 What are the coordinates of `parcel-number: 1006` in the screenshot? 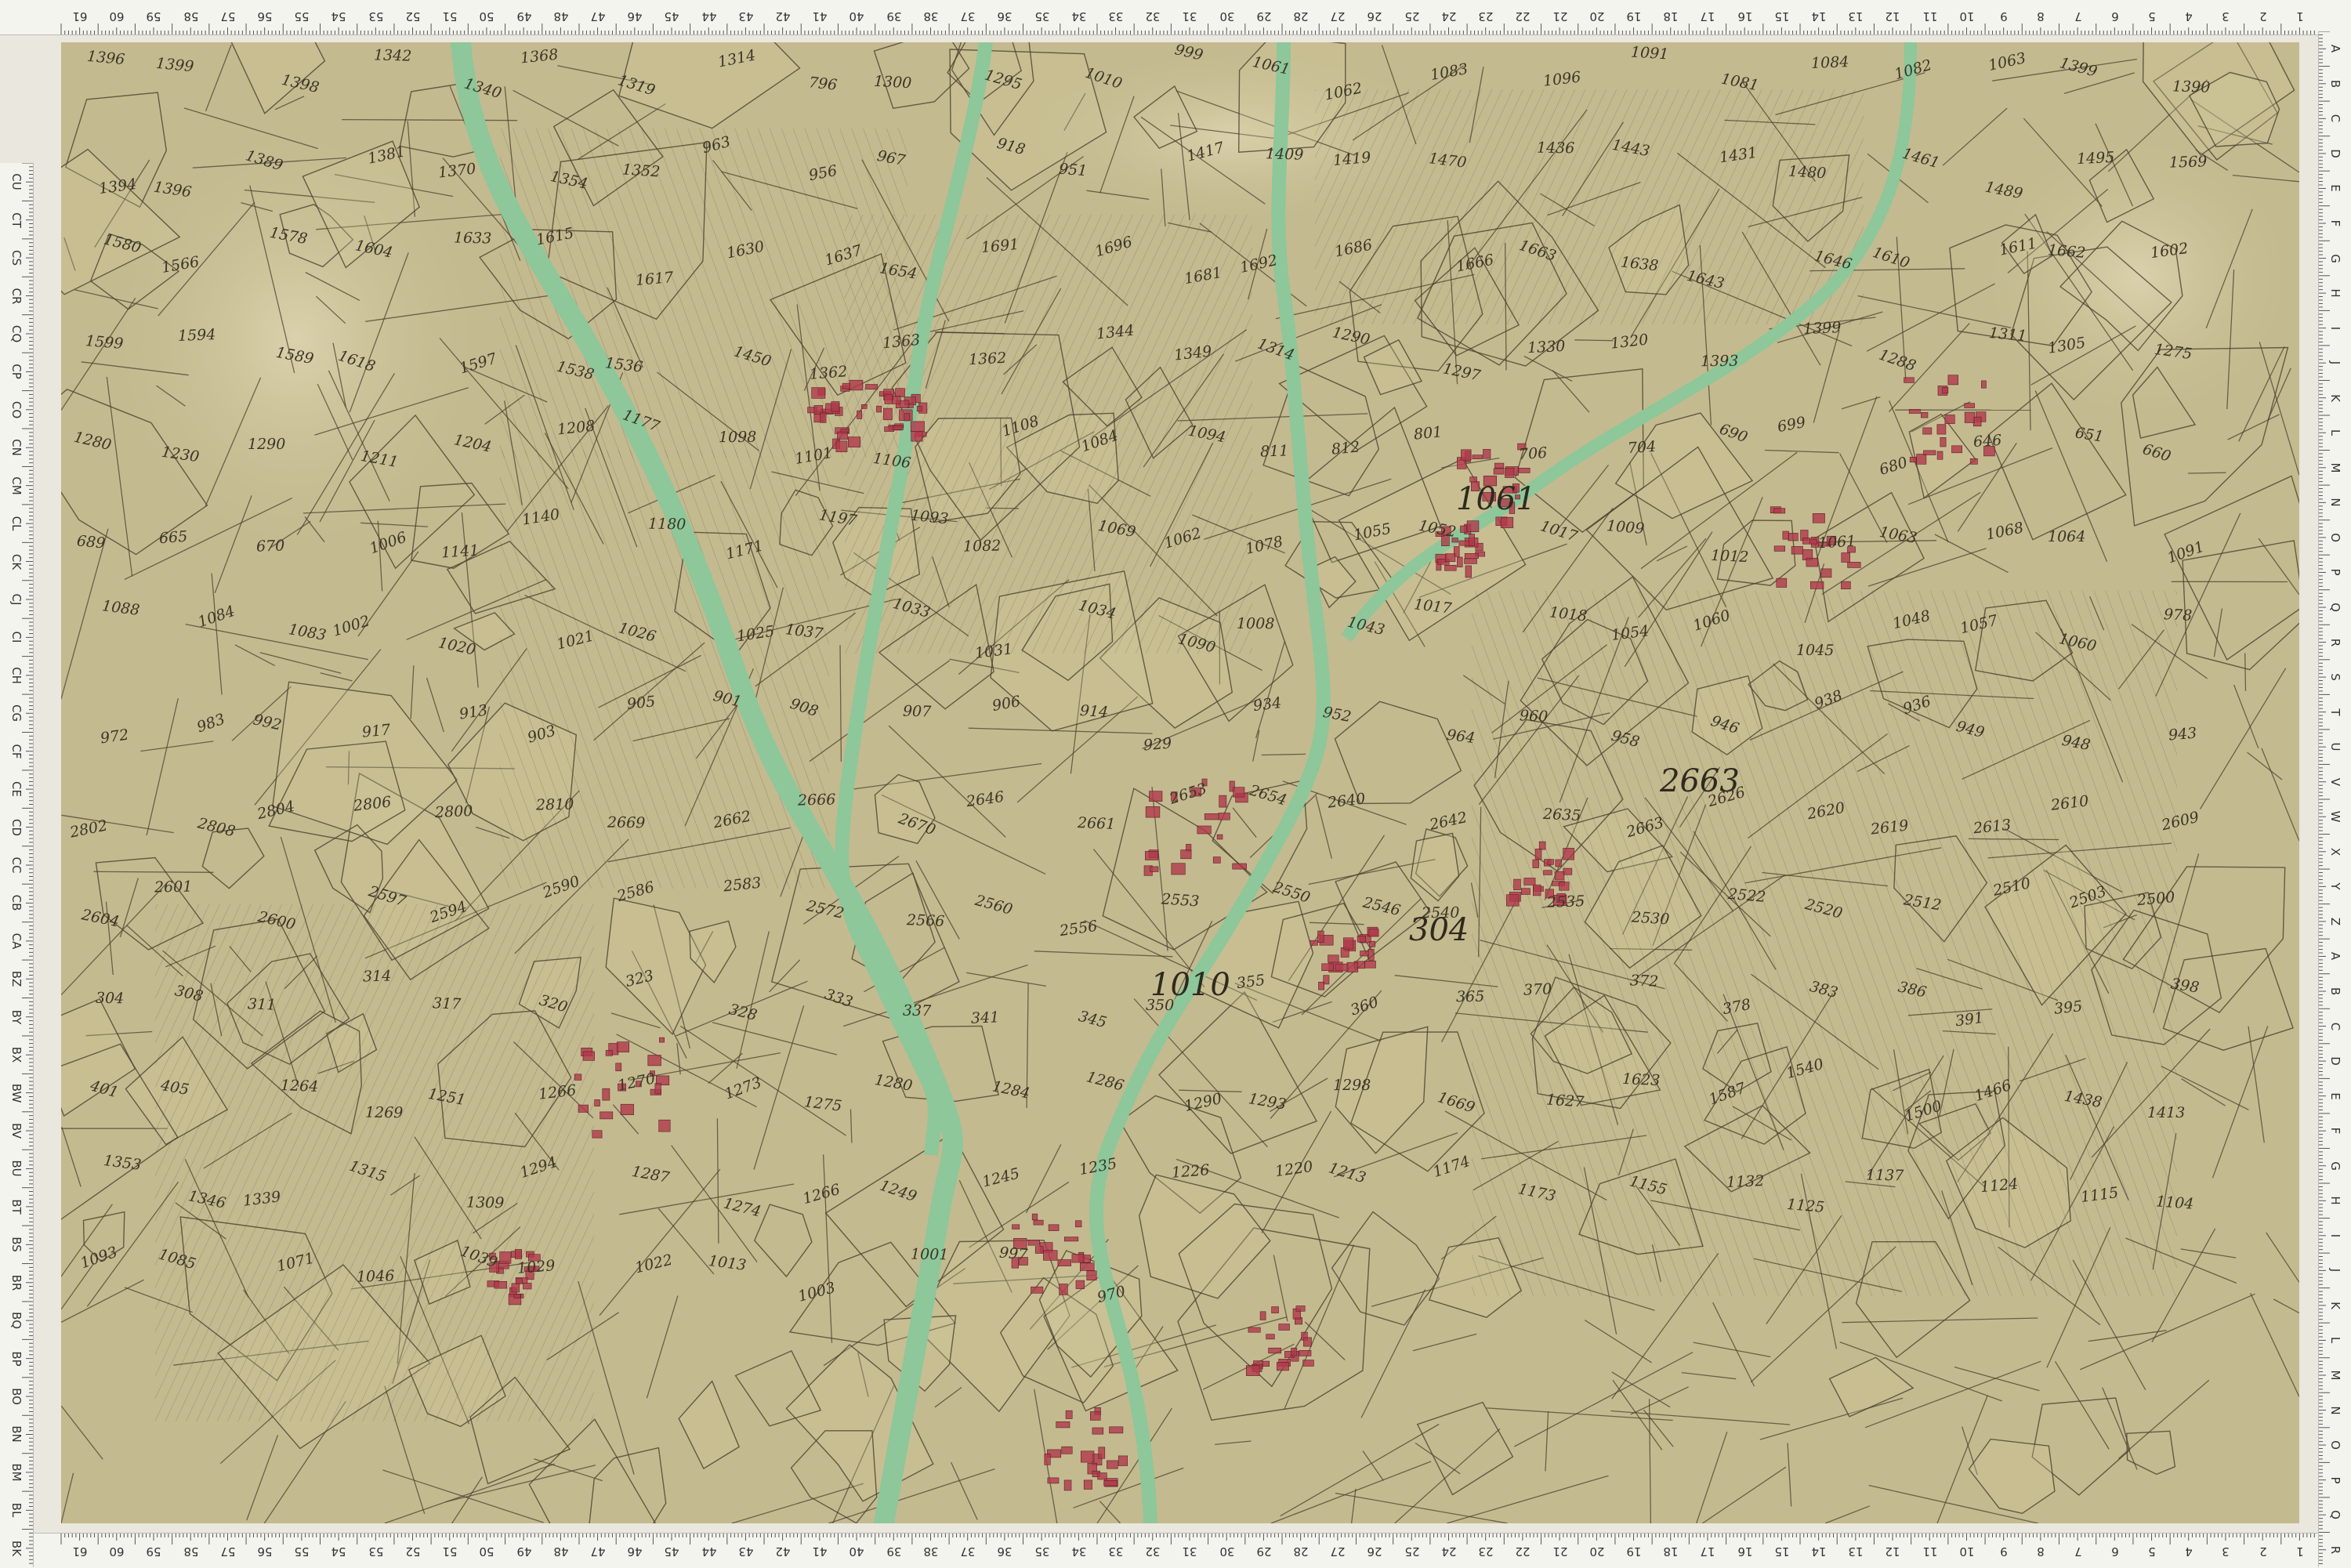 It's located at (388, 543).